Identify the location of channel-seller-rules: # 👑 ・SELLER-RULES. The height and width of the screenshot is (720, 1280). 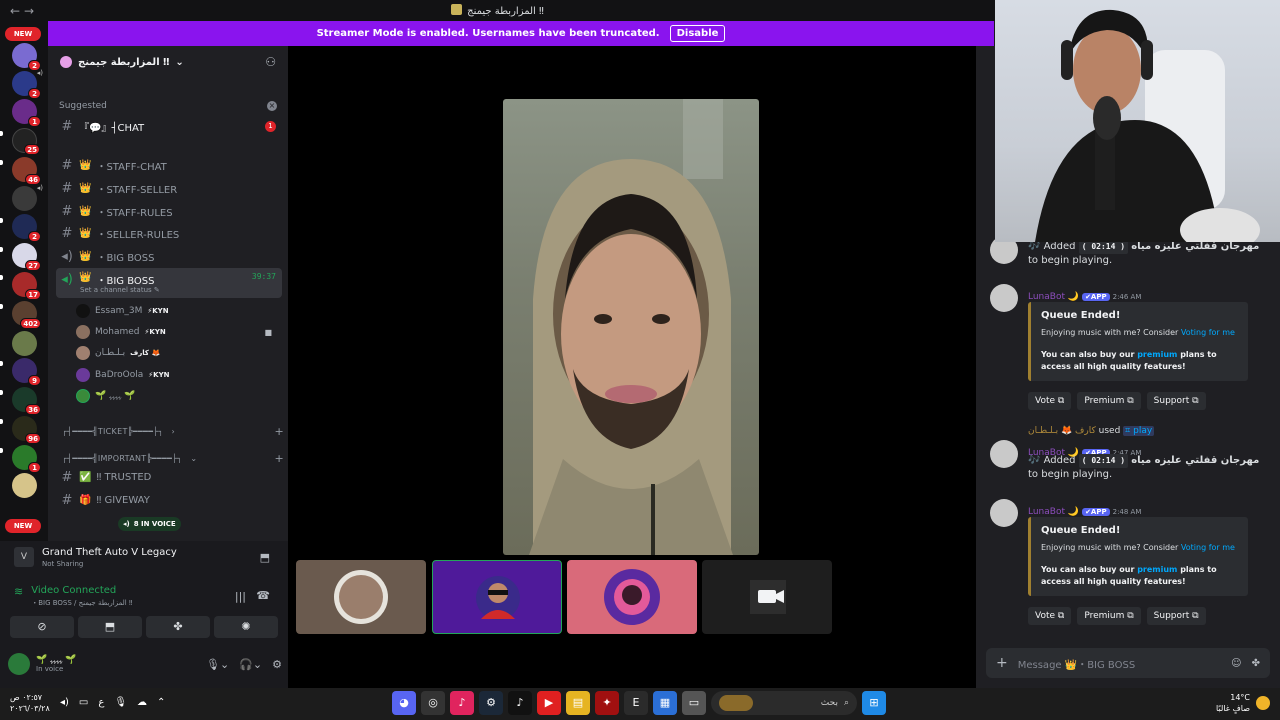
(169, 233).